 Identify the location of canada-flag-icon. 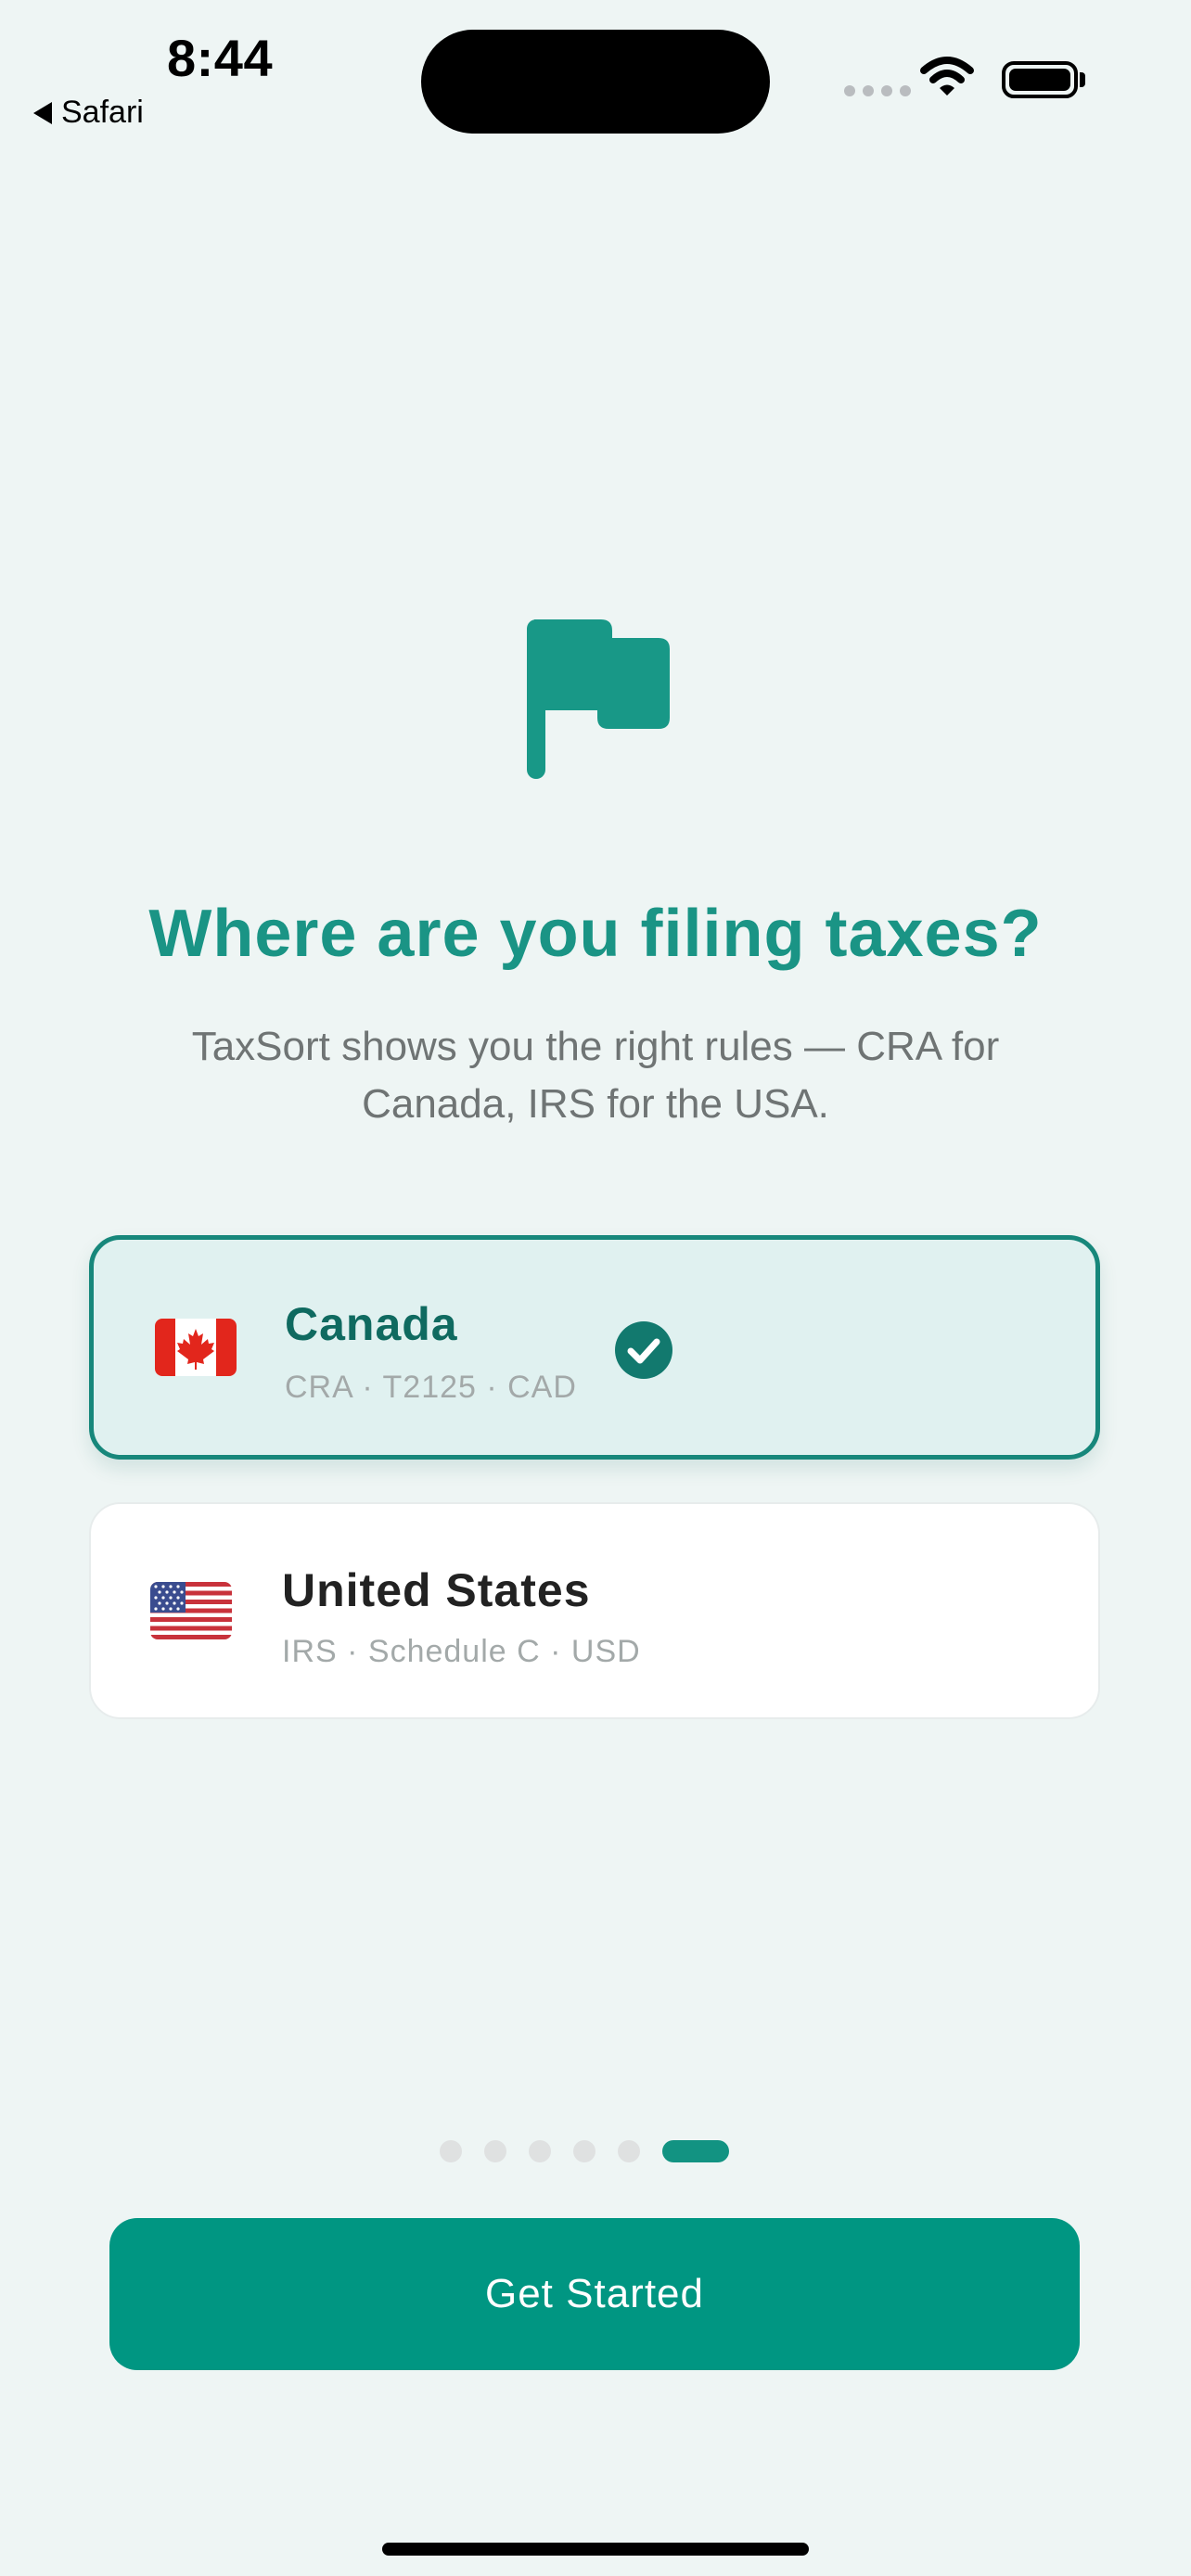
(196, 1347).